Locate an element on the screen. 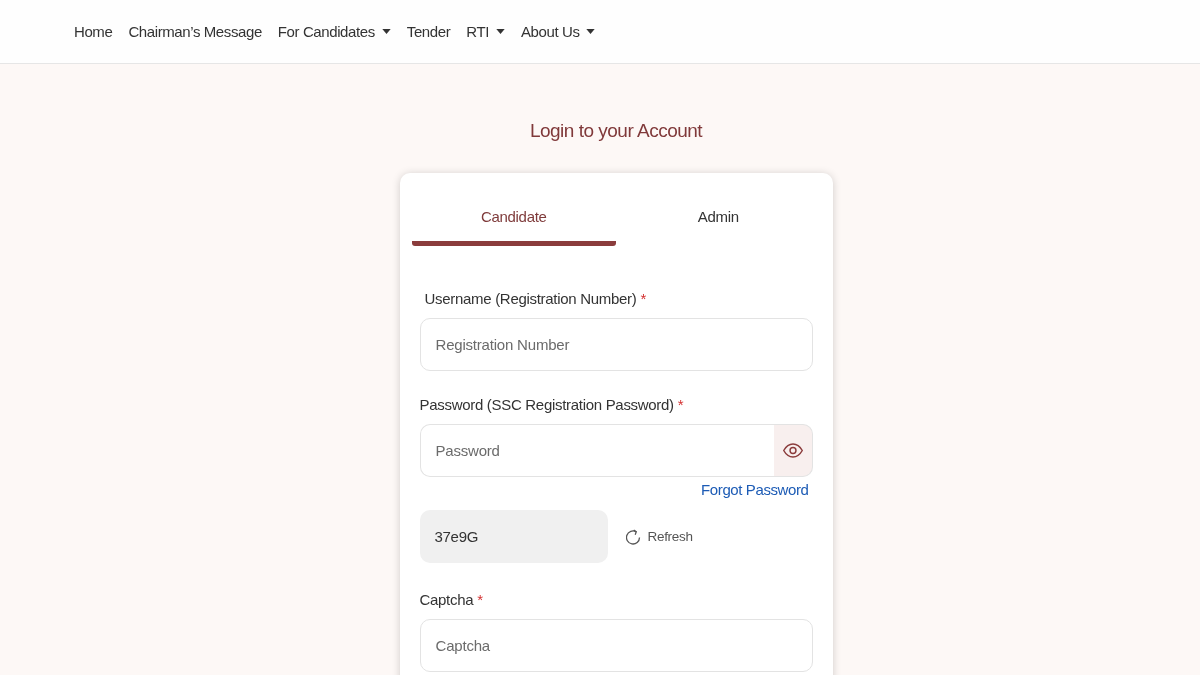 This screenshot has width=1200, height=675. field-label: Username (Registration Number) is located at coordinates (530, 299).